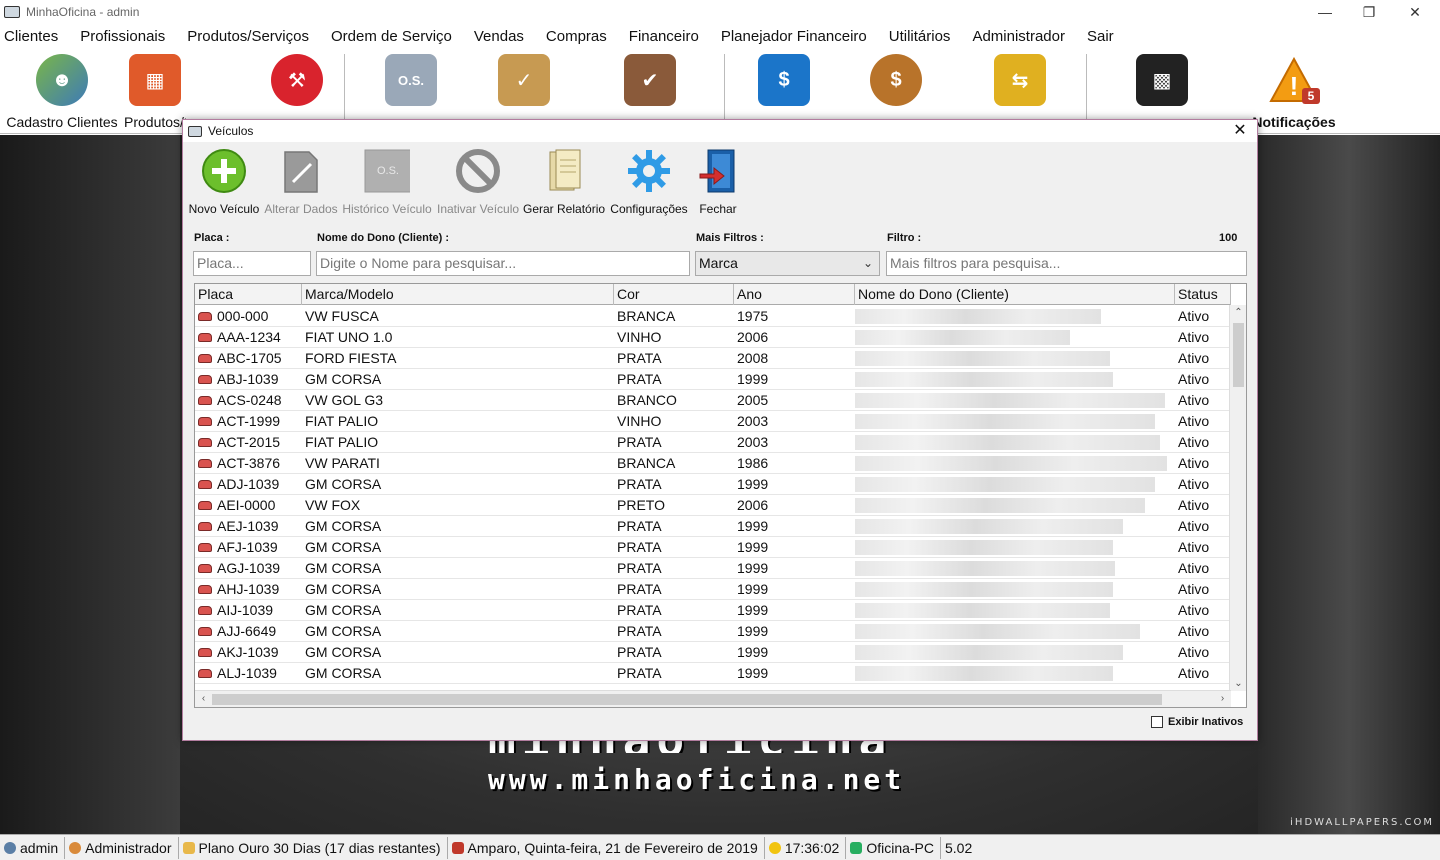 The image size is (1440, 860). What do you see at coordinates (713, 547) in the screenshot?
I see `table-row: AFJ-1039 GM CORSA PRATA 1999 Ativo` at bounding box center [713, 547].